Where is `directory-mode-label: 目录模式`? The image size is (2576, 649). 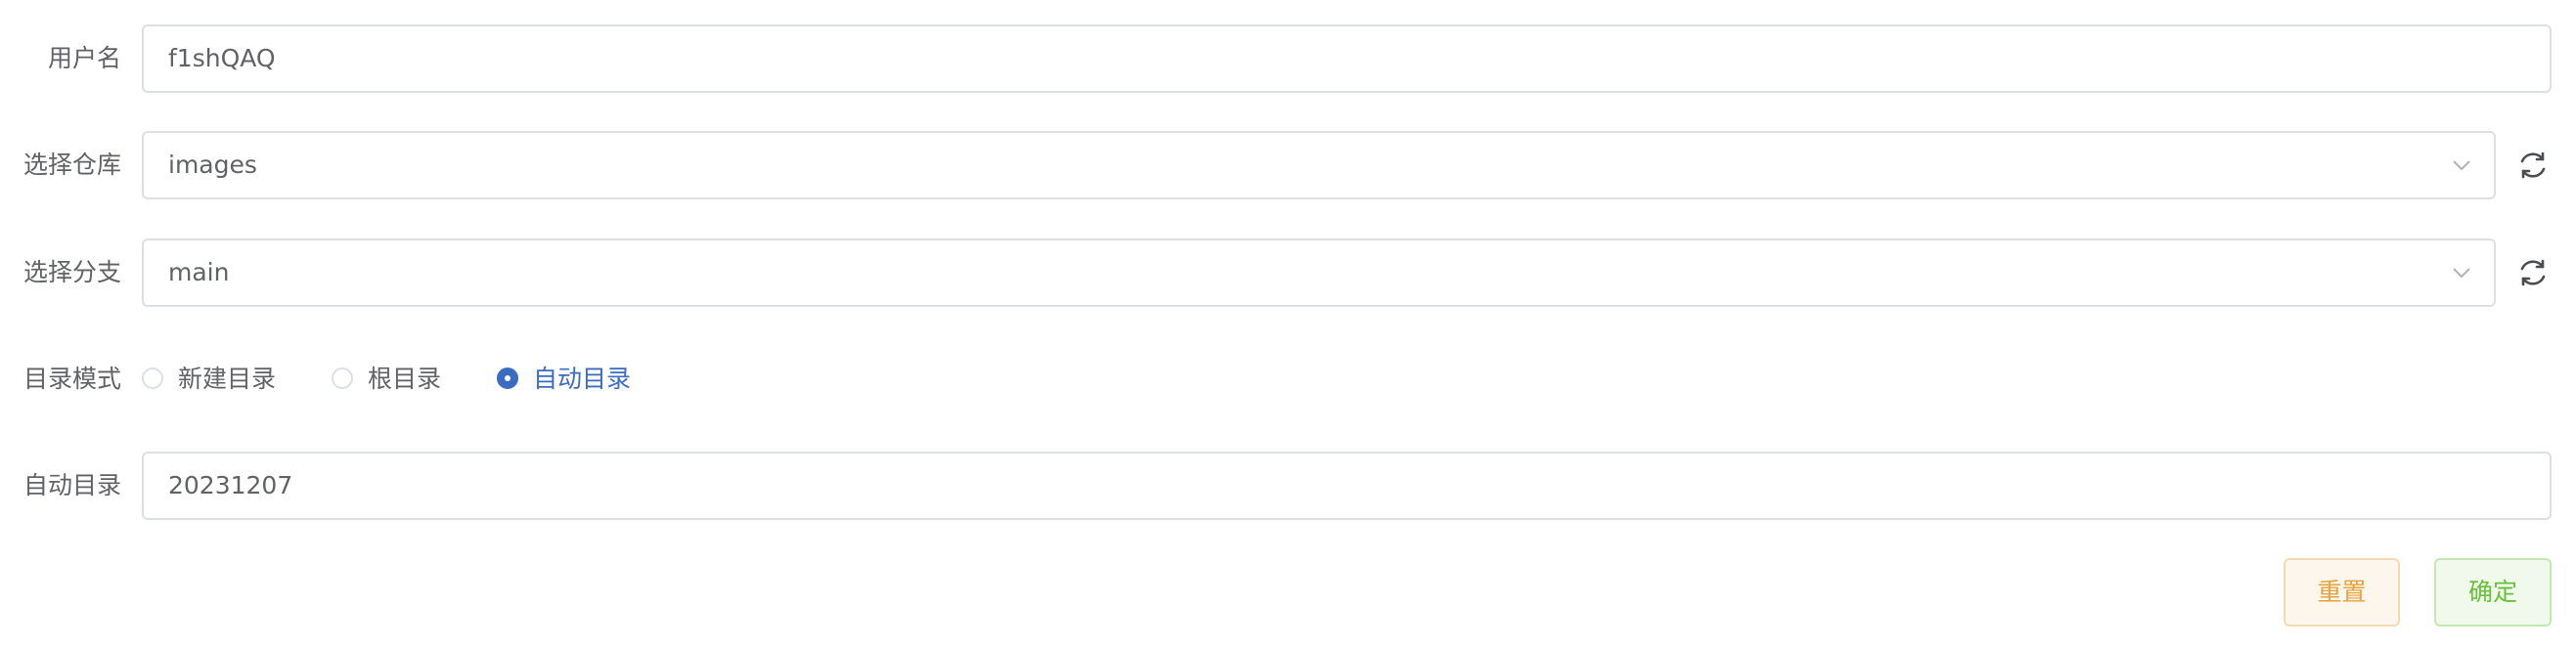
directory-mode-label: 目录模式 is located at coordinates (71, 379).